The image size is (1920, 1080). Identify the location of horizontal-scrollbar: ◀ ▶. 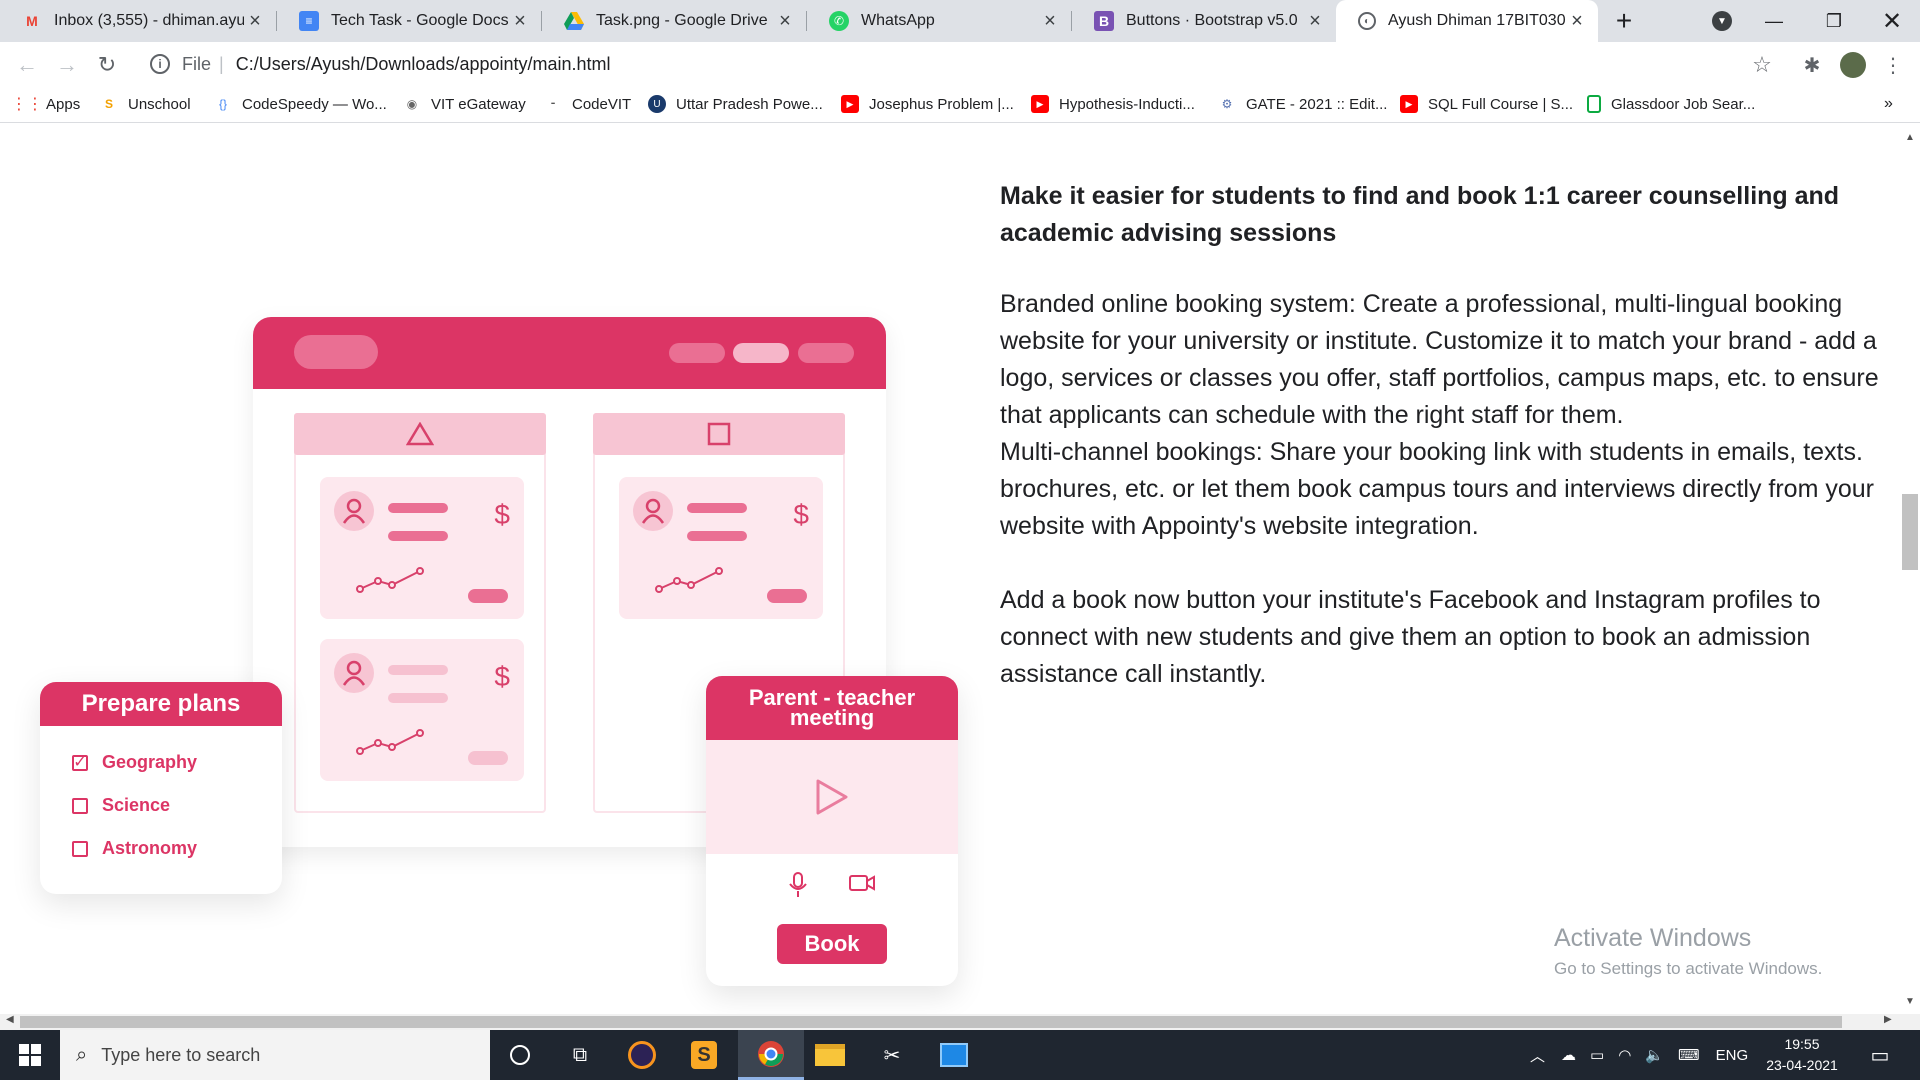
(960, 1022).